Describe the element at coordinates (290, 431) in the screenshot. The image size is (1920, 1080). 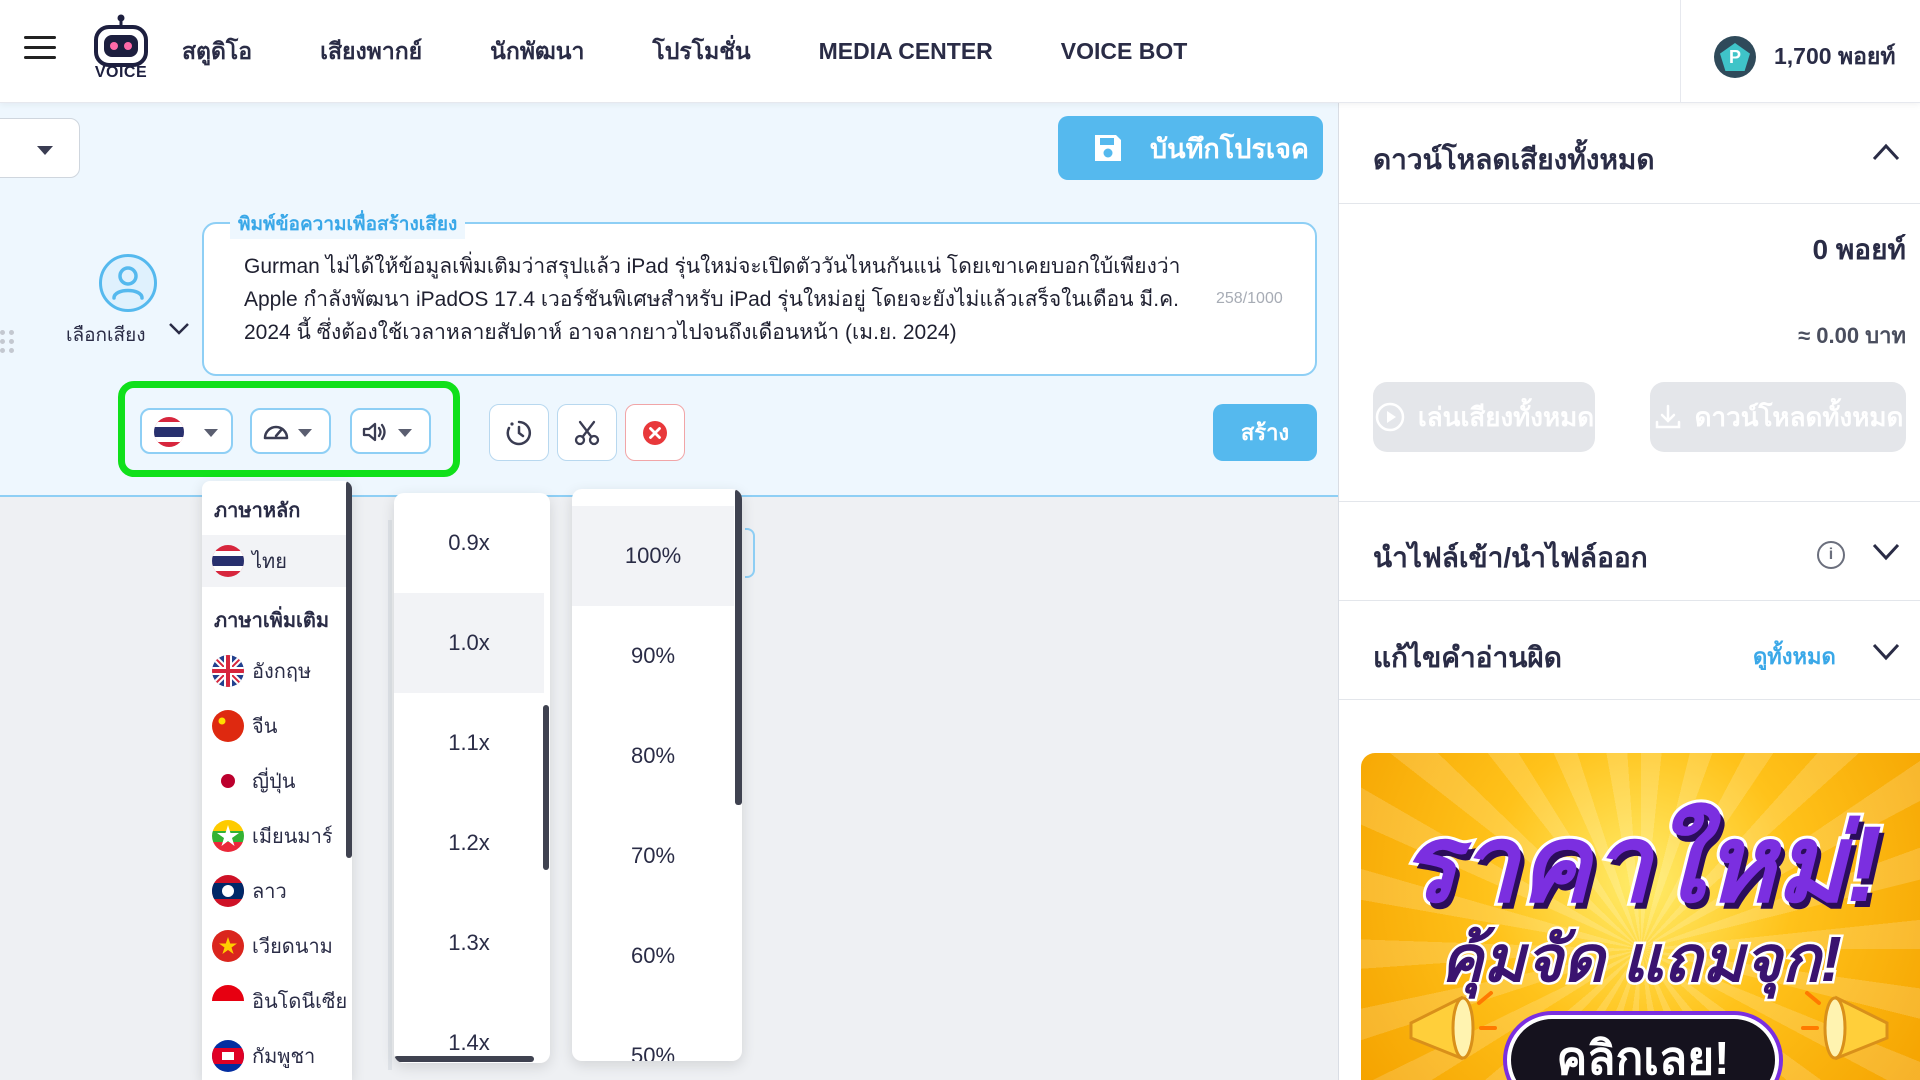
I see `speed-select-button` at that location.